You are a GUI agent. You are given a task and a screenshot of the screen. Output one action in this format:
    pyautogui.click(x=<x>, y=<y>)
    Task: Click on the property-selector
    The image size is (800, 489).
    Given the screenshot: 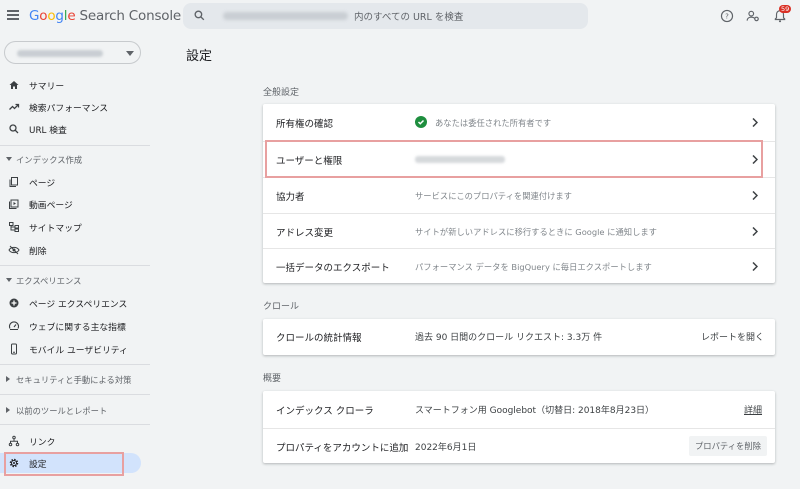 What is the action you would take?
    pyautogui.click(x=72, y=52)
    